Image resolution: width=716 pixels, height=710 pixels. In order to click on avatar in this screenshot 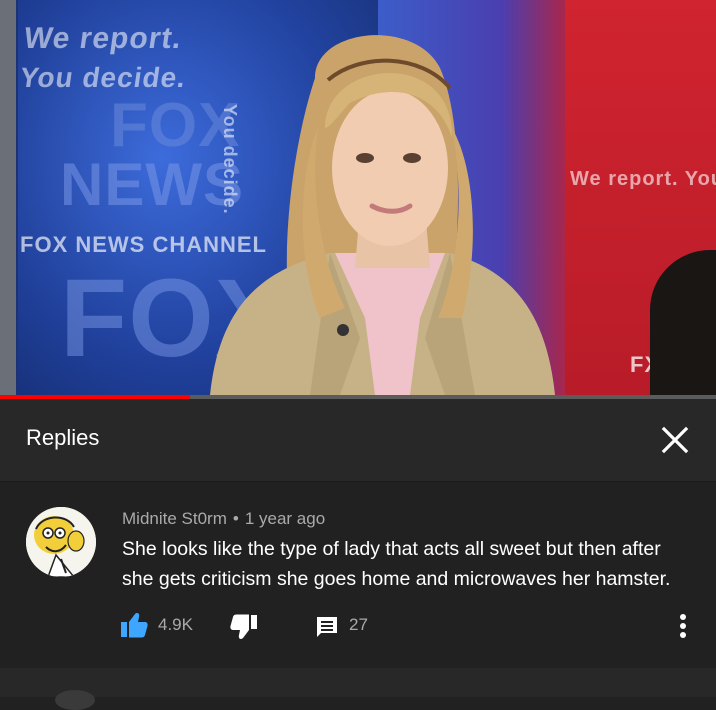, I will do `click(61, 542)`.